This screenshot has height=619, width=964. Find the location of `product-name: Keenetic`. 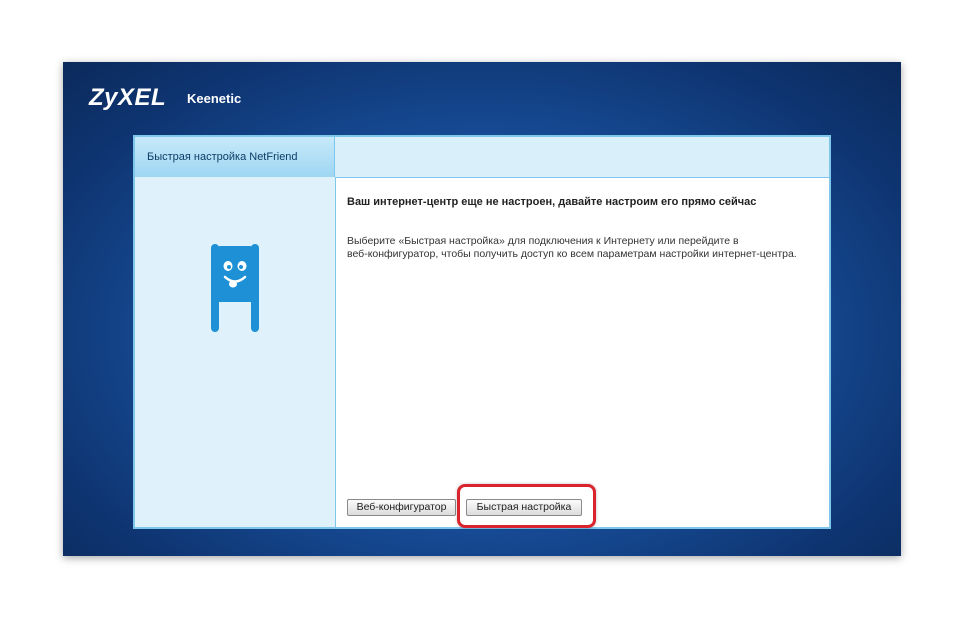

product-name: Keenetic is located at coordinates (214, 98).